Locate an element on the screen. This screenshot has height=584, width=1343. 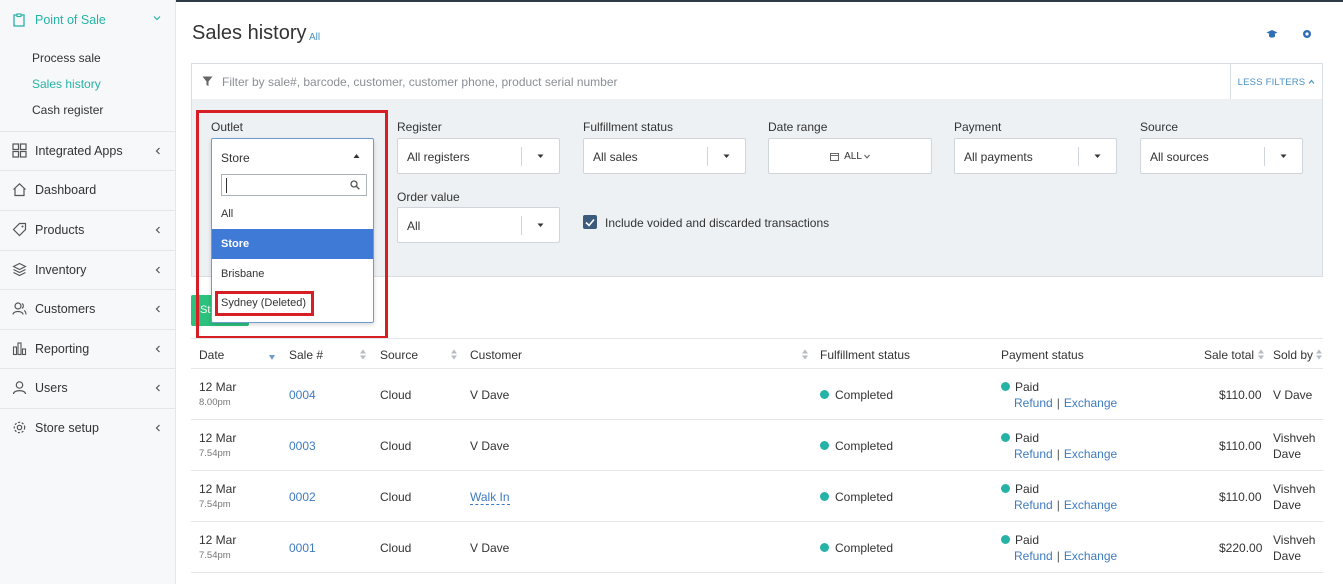
sidebar-item-dashboard: Dashboard is located at coordinates (88, 189).